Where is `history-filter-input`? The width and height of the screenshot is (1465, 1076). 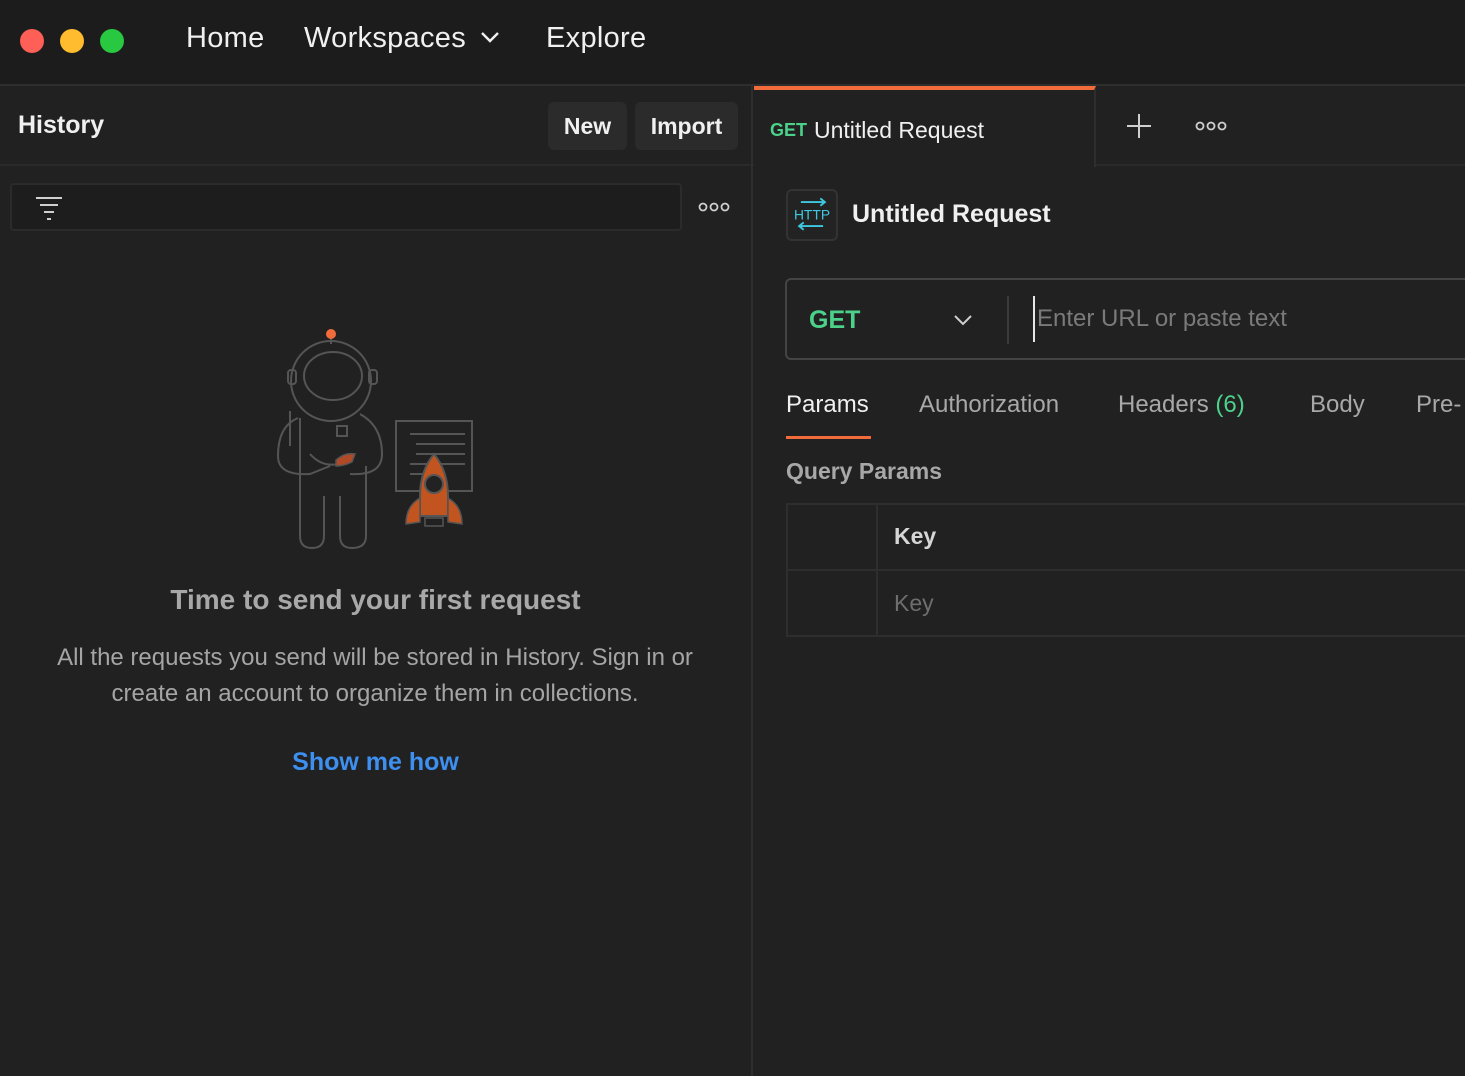
history-filter-input is located at coordinates (346, 207).